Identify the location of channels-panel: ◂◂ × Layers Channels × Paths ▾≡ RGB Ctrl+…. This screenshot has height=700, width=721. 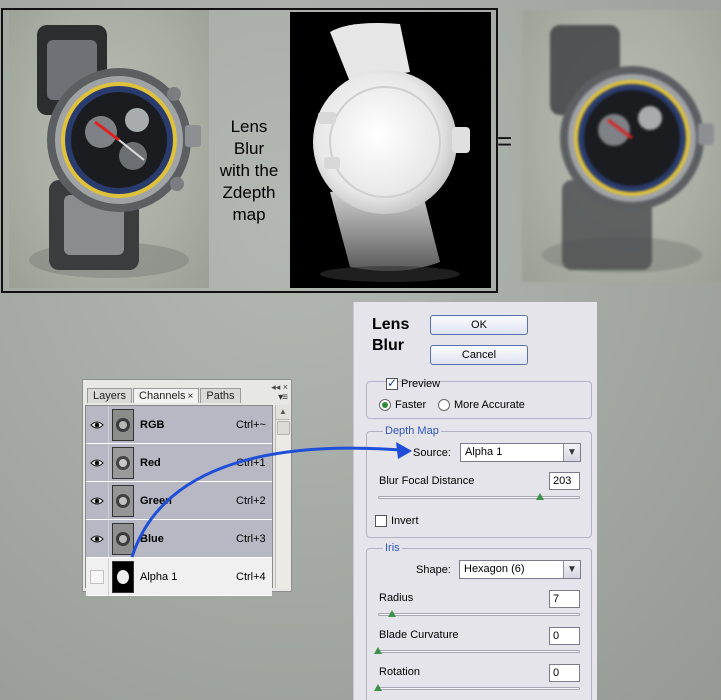
(187, 487).